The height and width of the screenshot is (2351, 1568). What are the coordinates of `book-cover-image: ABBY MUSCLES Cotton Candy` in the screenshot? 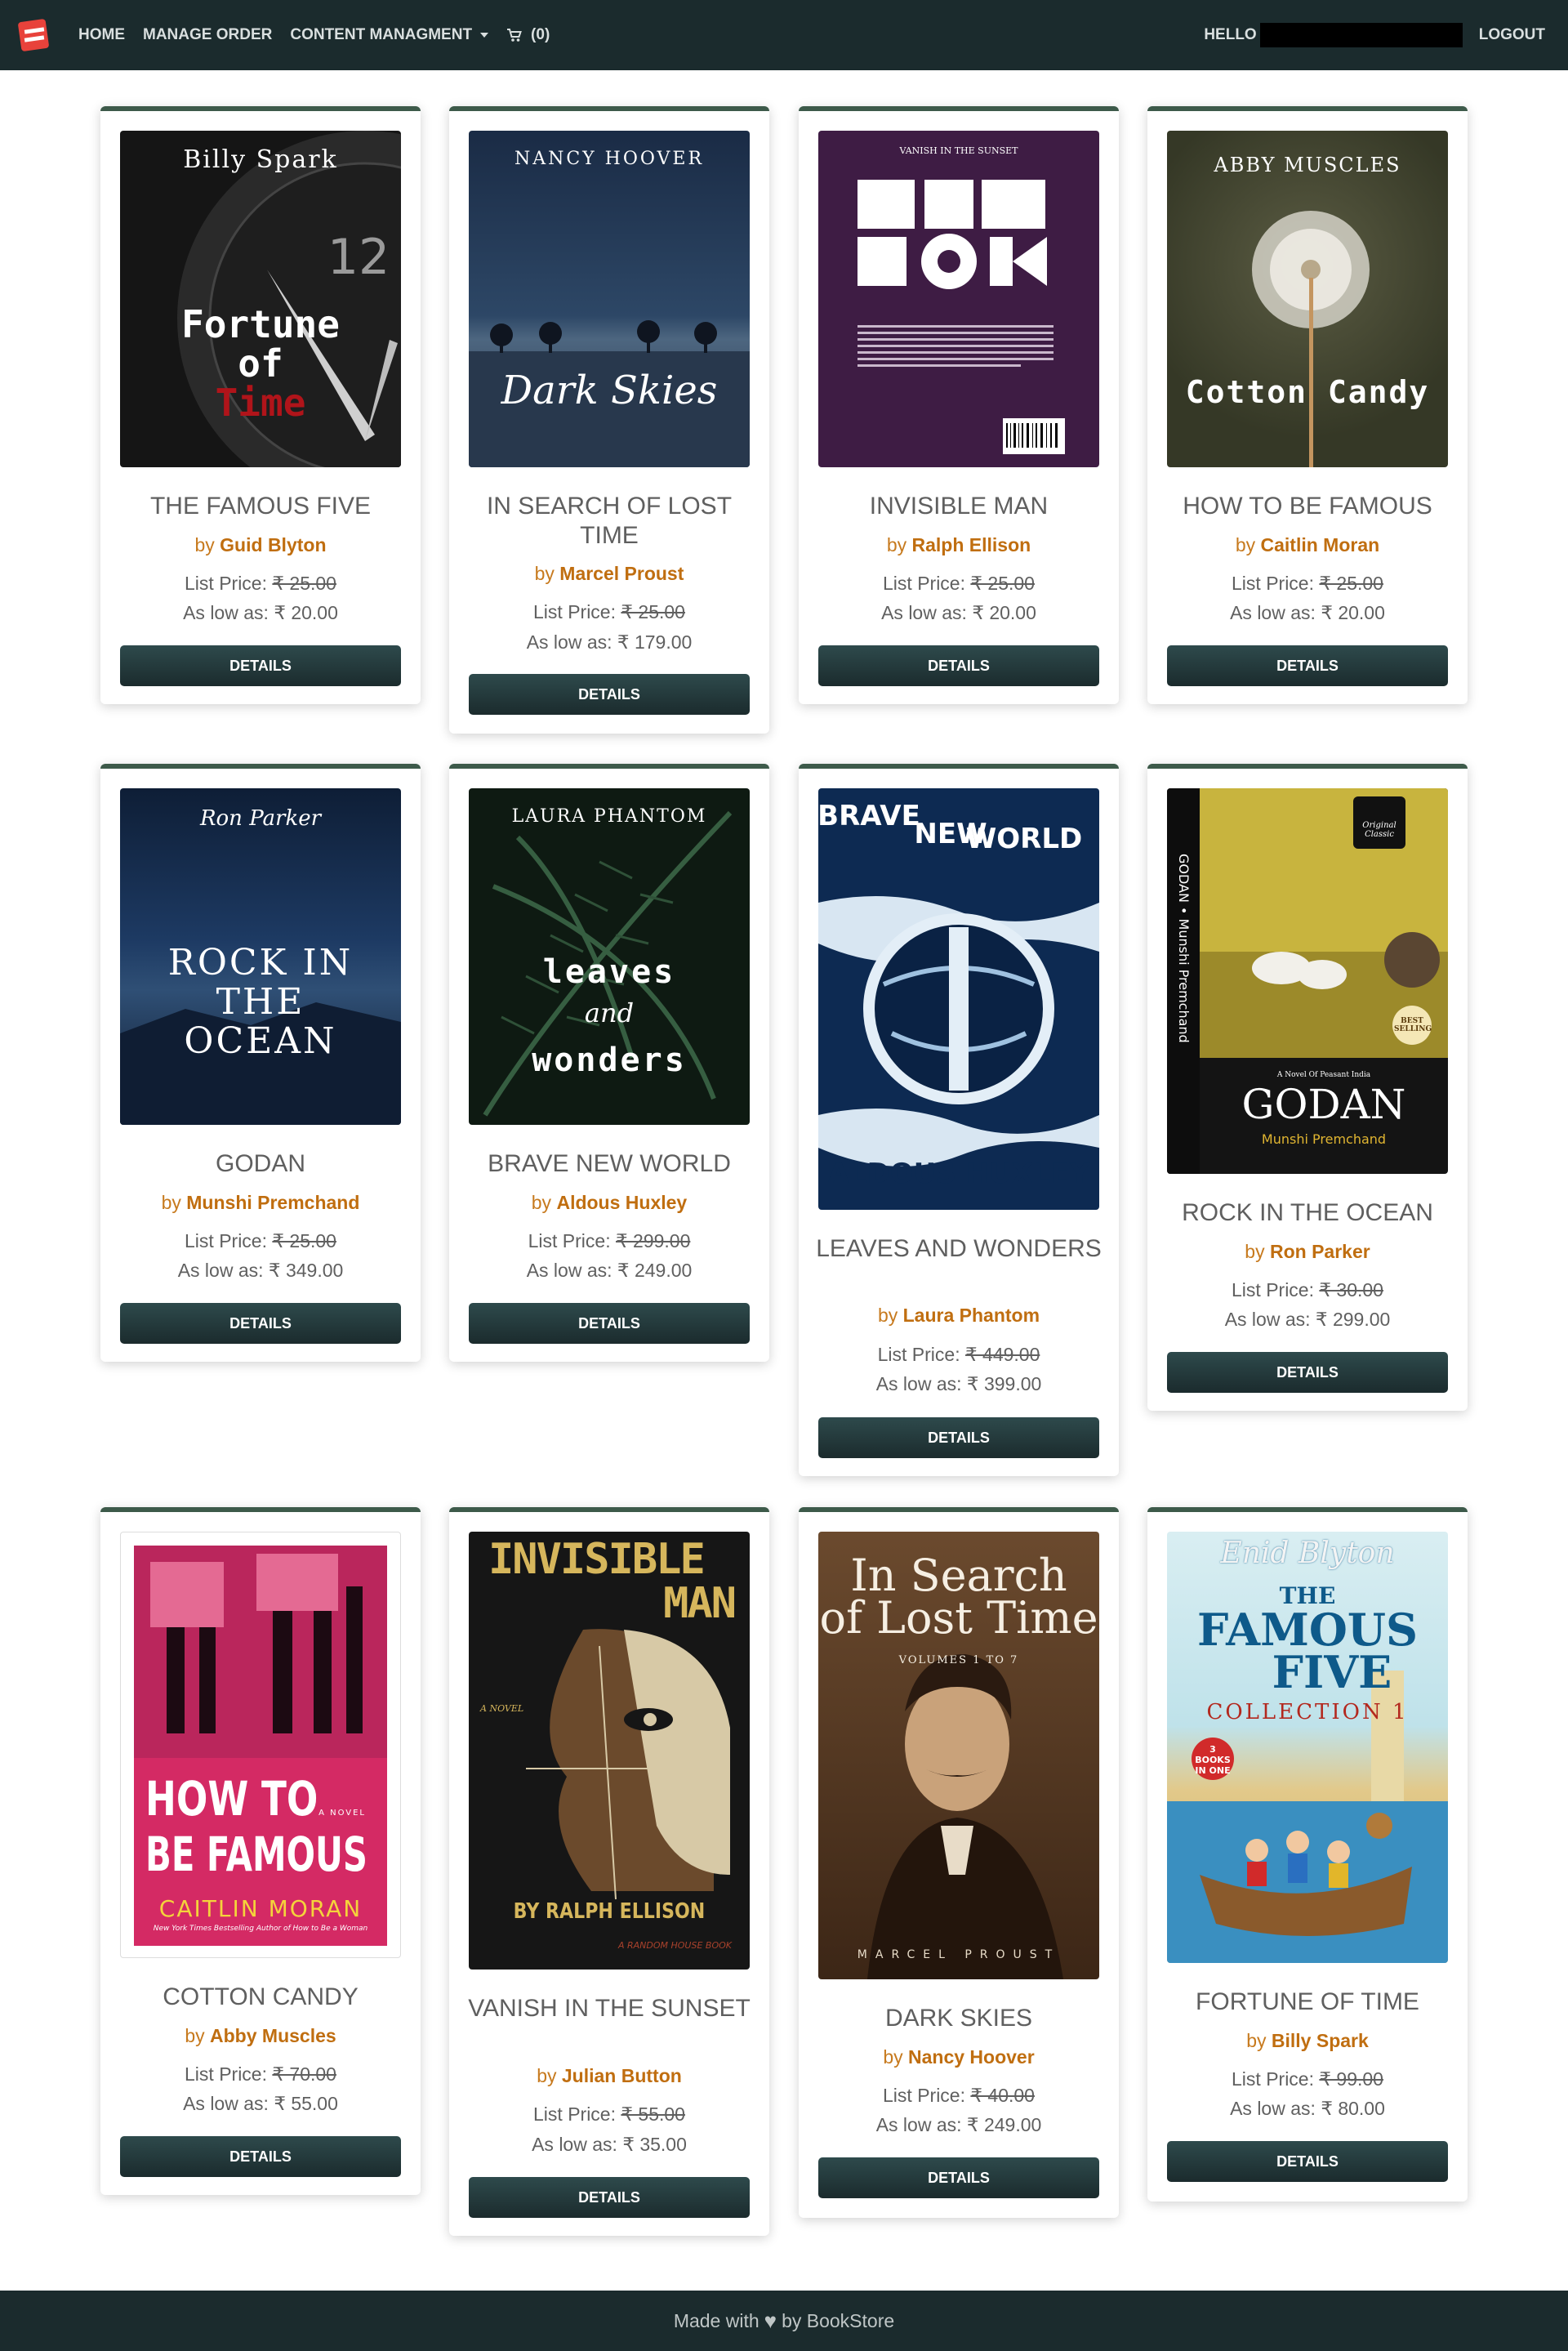 It's located at (1307, 299).